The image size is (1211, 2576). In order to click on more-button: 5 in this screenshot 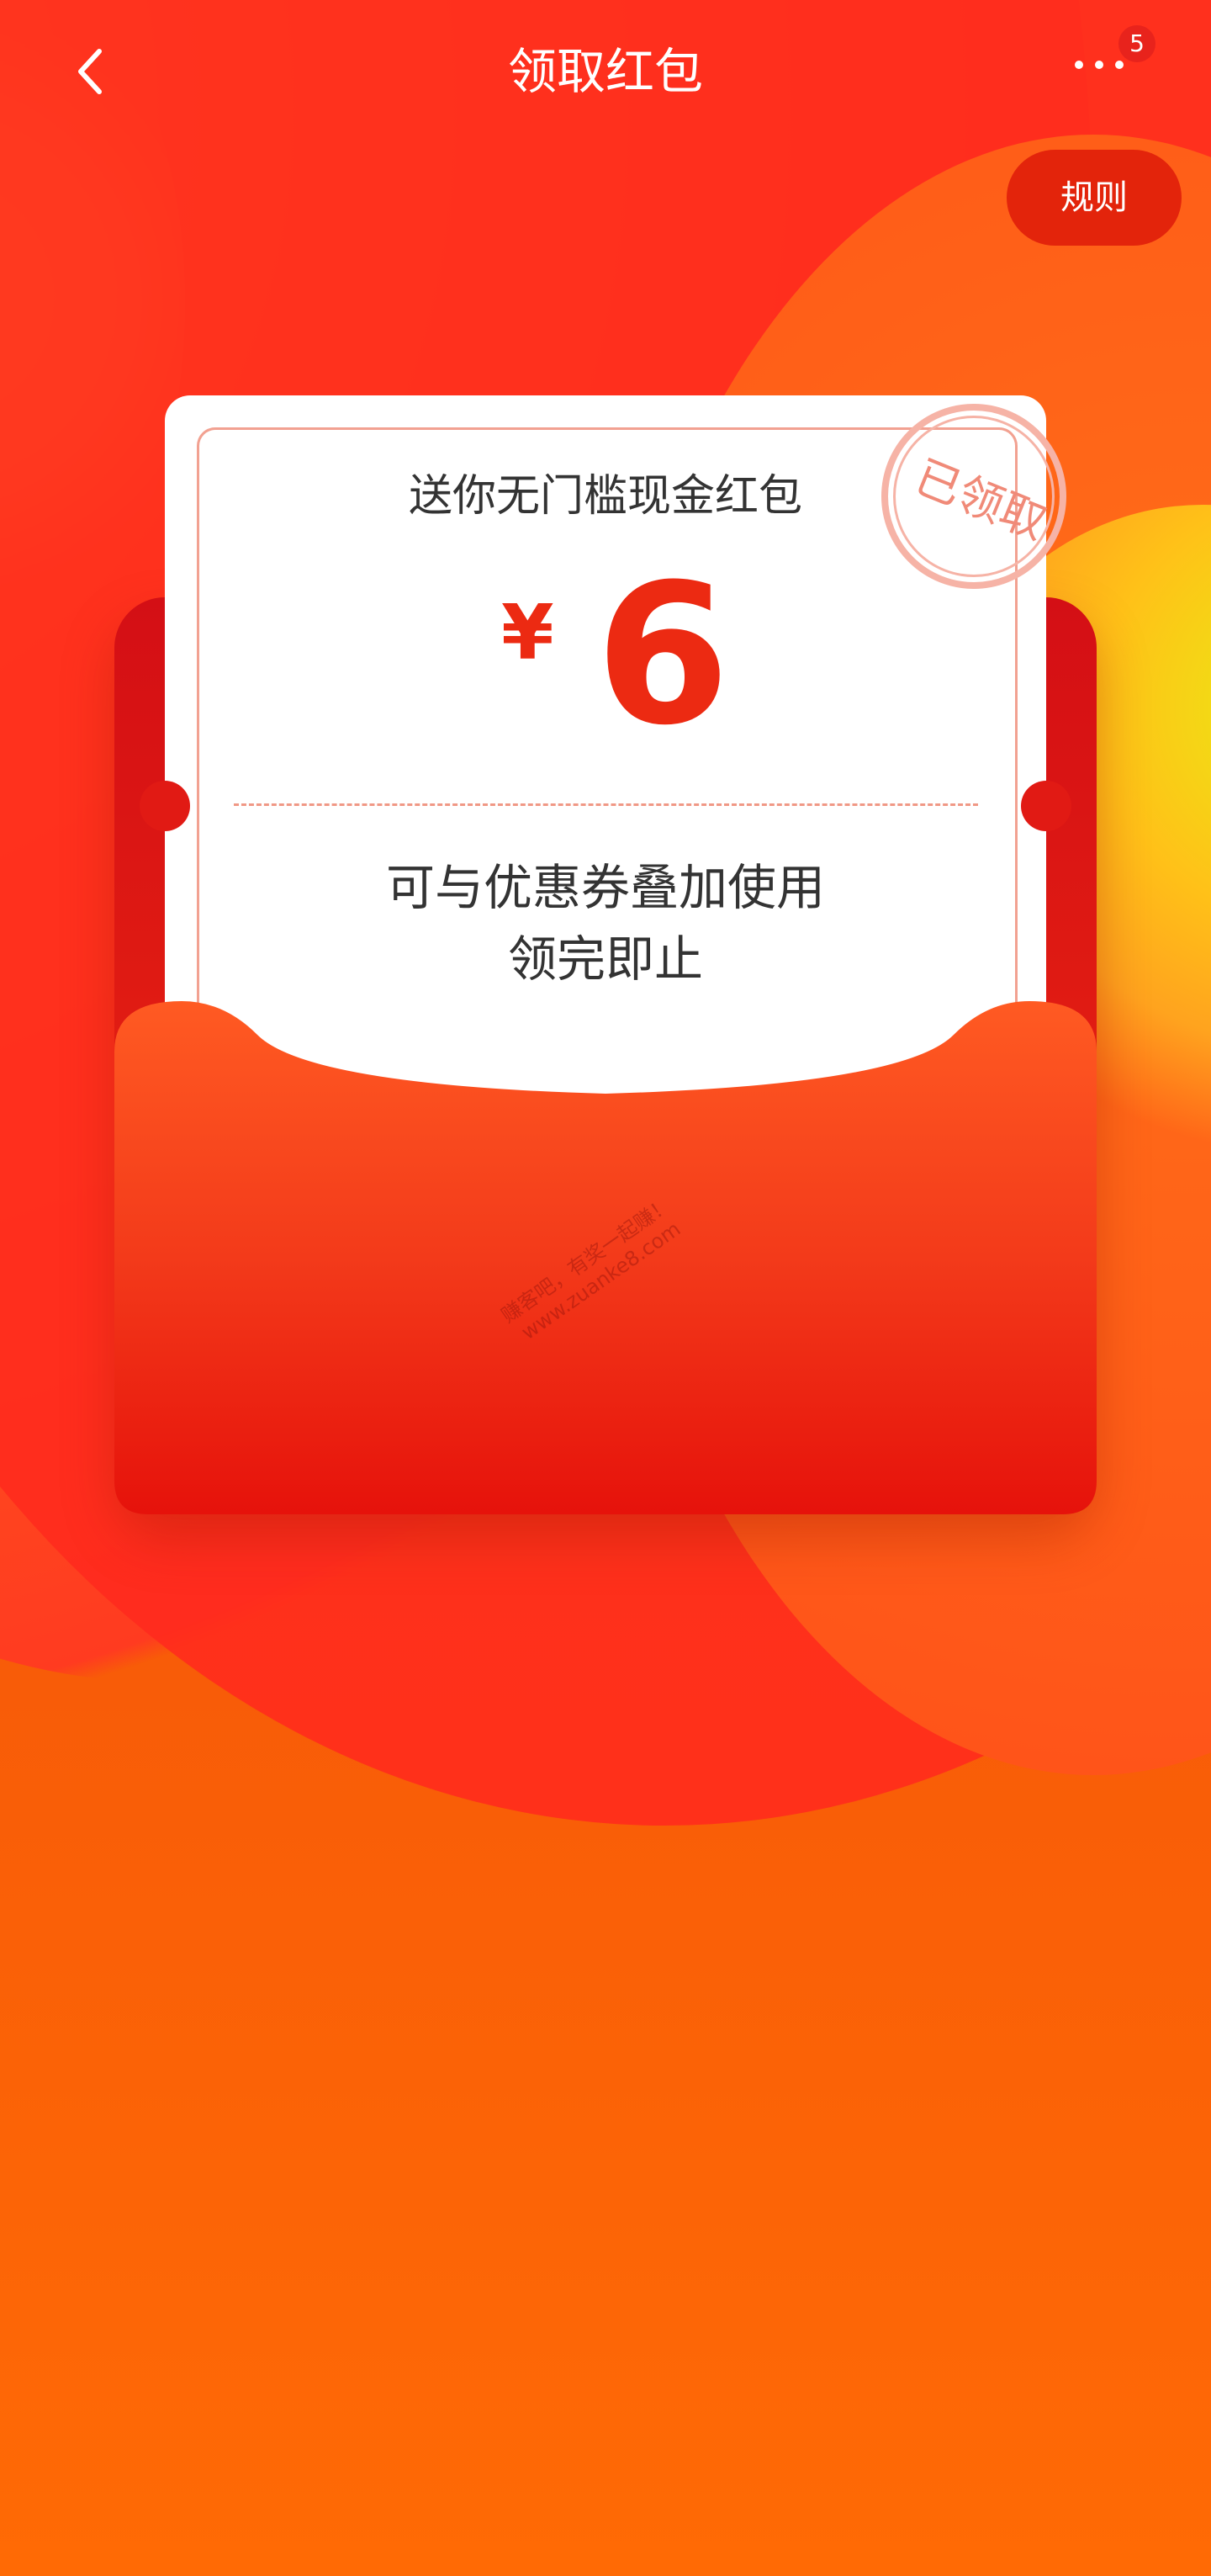, I will do `click(1110, 67)`.